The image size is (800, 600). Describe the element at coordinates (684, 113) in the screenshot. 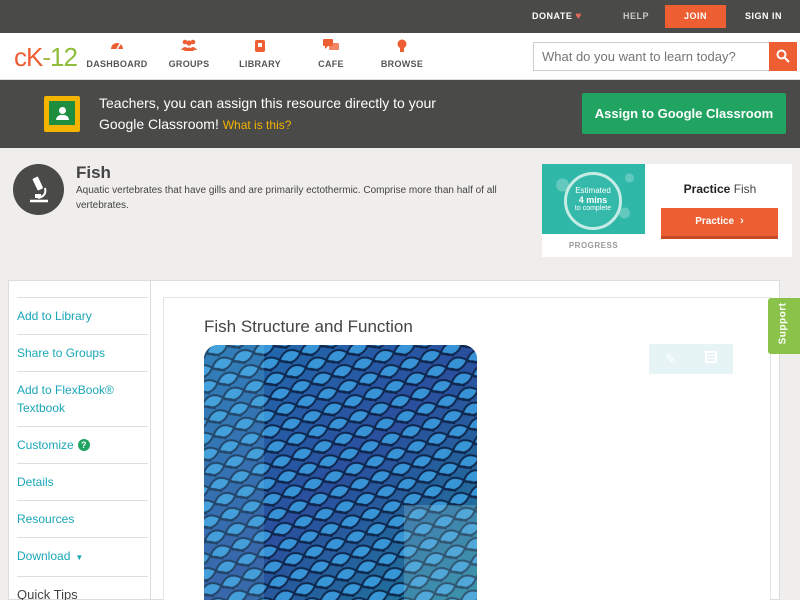

I see `assign-to-google-classroom-button: Assign to Google Classroom` at that location.